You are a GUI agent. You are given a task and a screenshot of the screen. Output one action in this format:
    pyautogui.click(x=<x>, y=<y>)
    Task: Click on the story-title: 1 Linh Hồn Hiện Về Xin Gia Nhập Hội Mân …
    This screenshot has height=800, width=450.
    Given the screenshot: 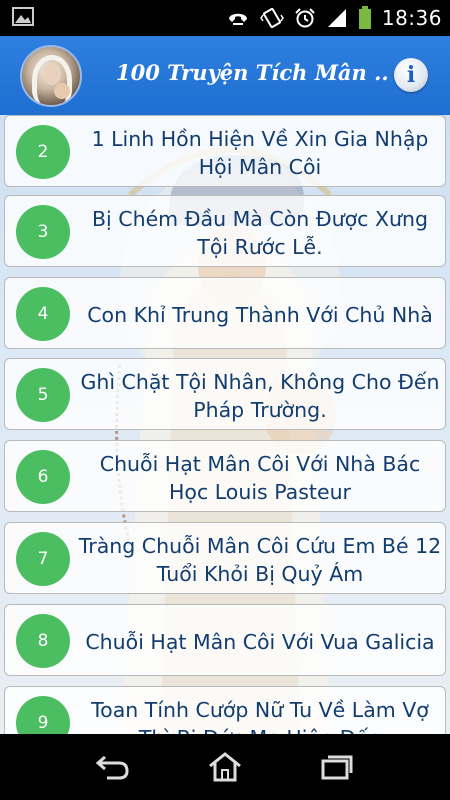 What is the action you would take?
    pyautogui.click(x=260, y=153)
    